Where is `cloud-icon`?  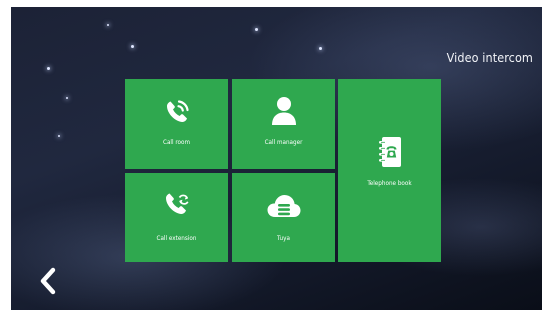
cloud-icon is located at coordinates (284, 206).